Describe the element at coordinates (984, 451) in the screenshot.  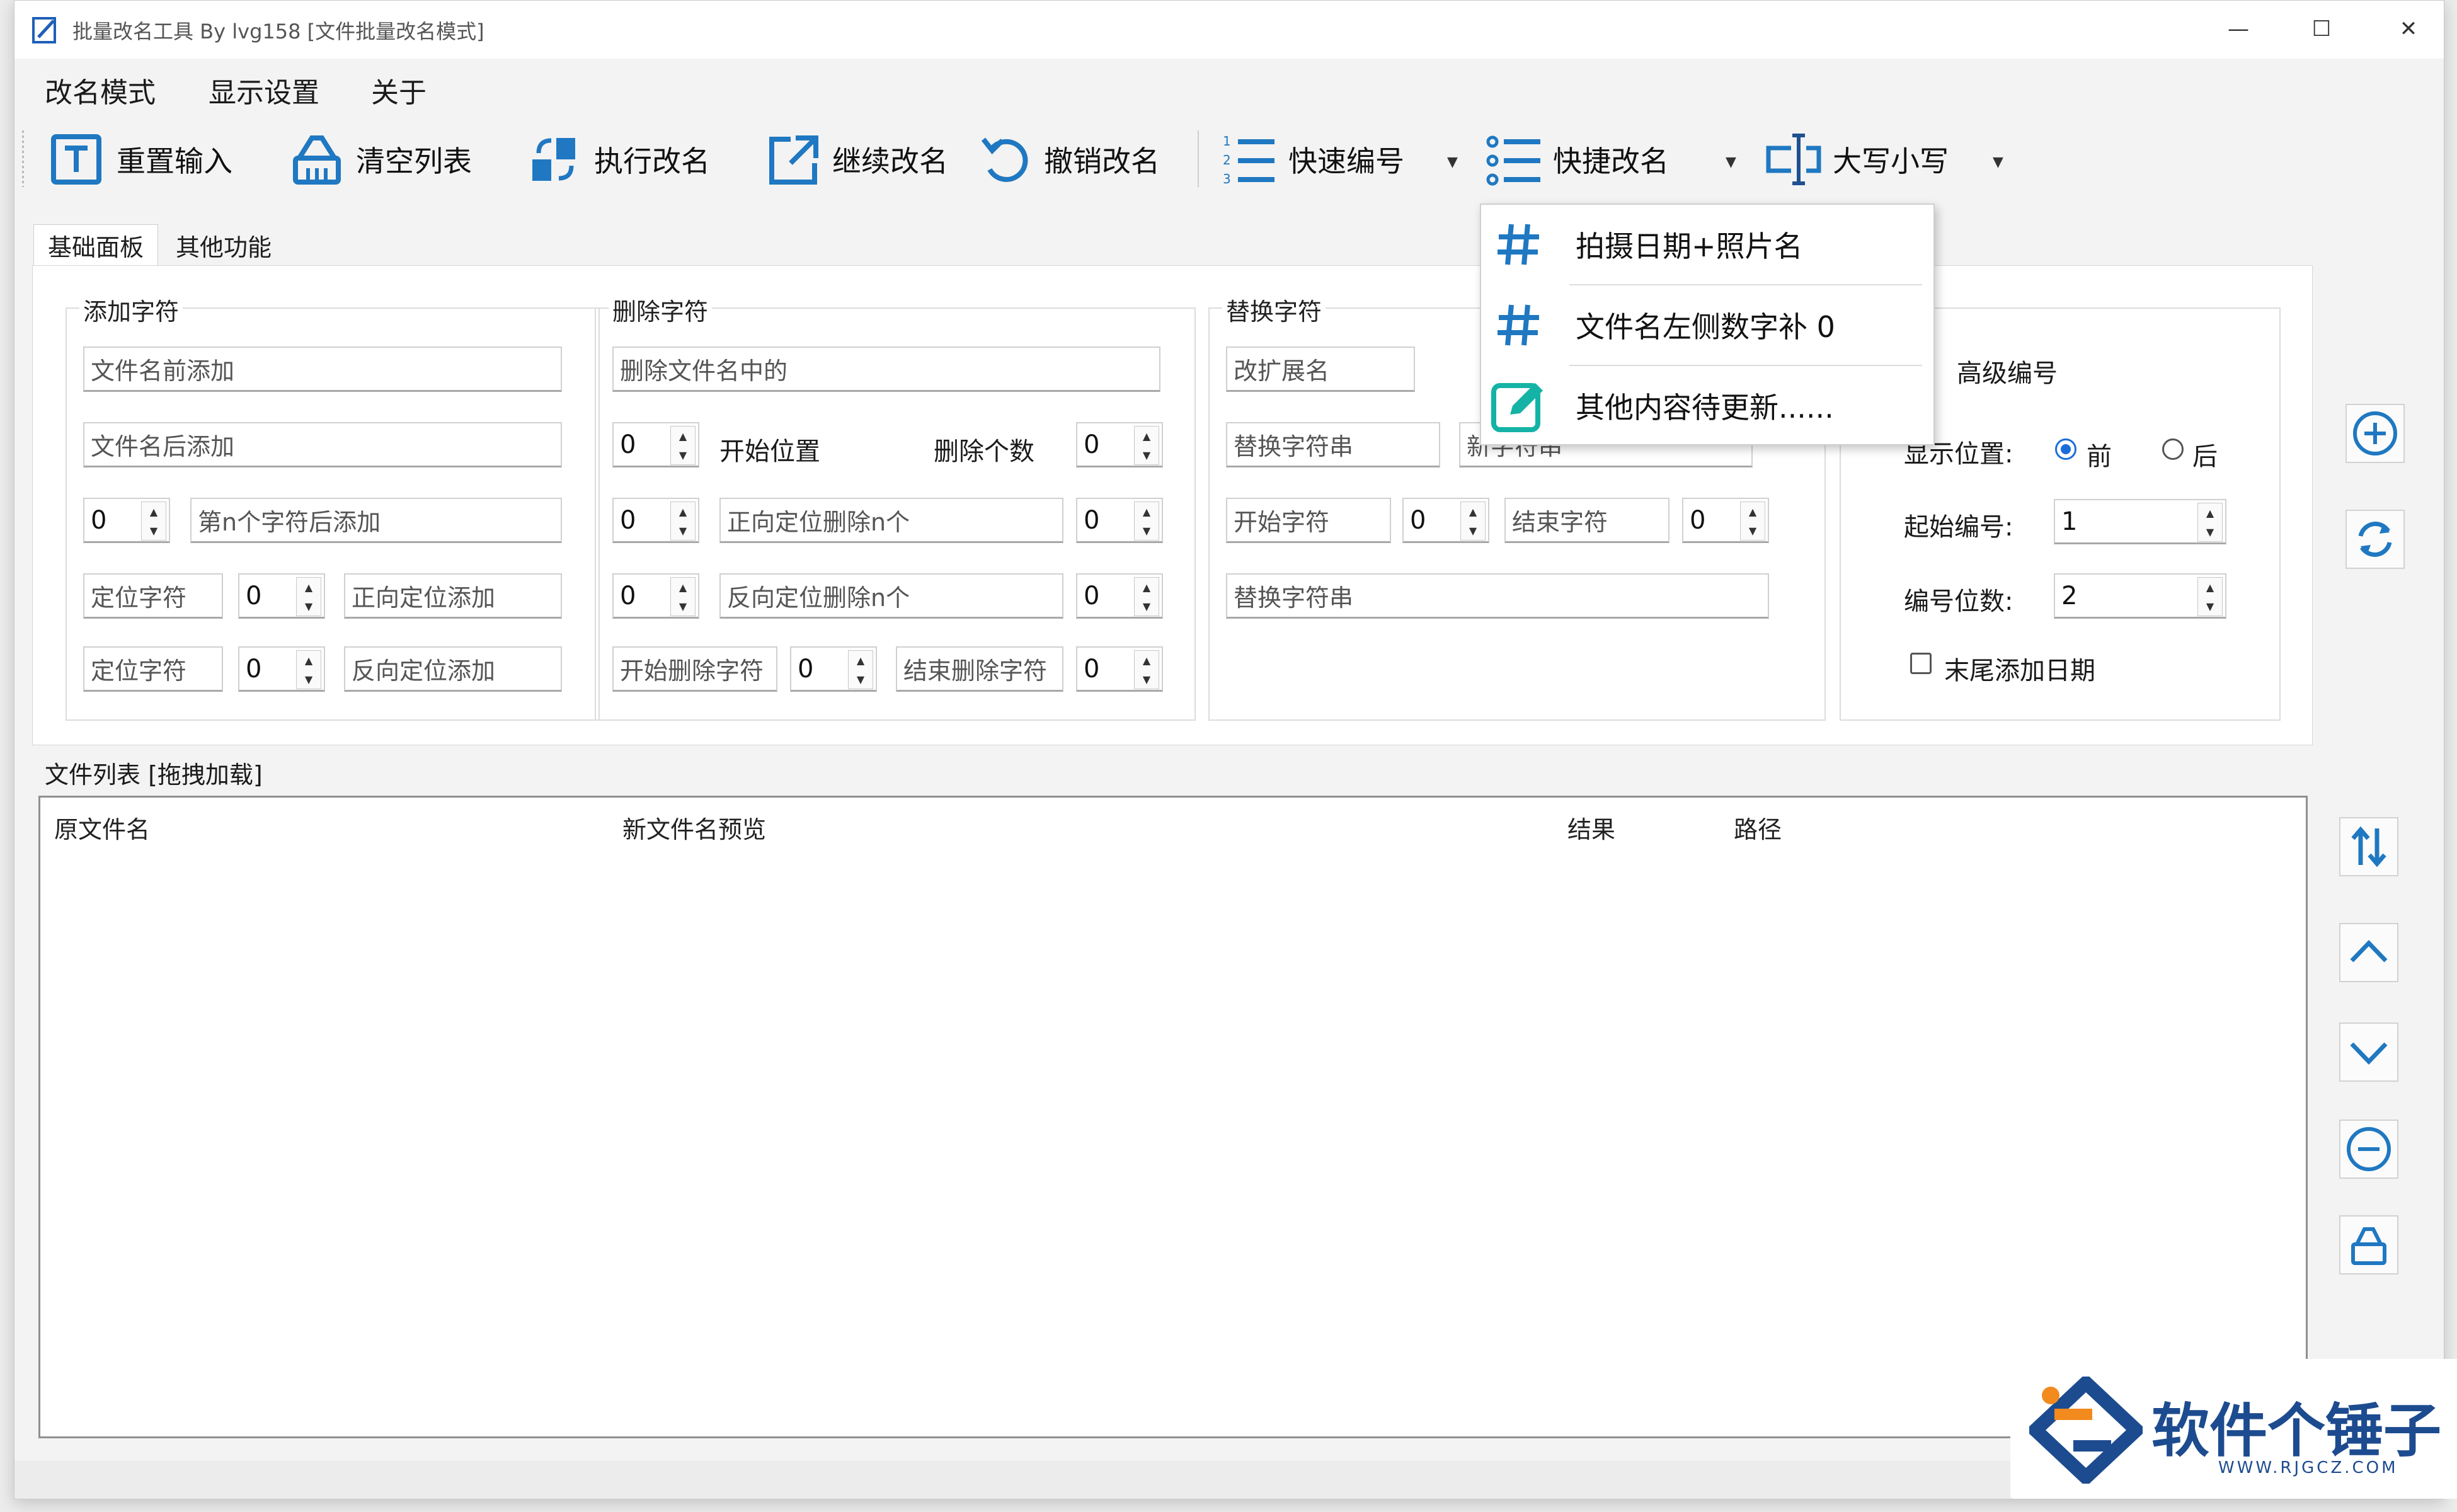
I see `delete-count-label: 删除个数` at that location.